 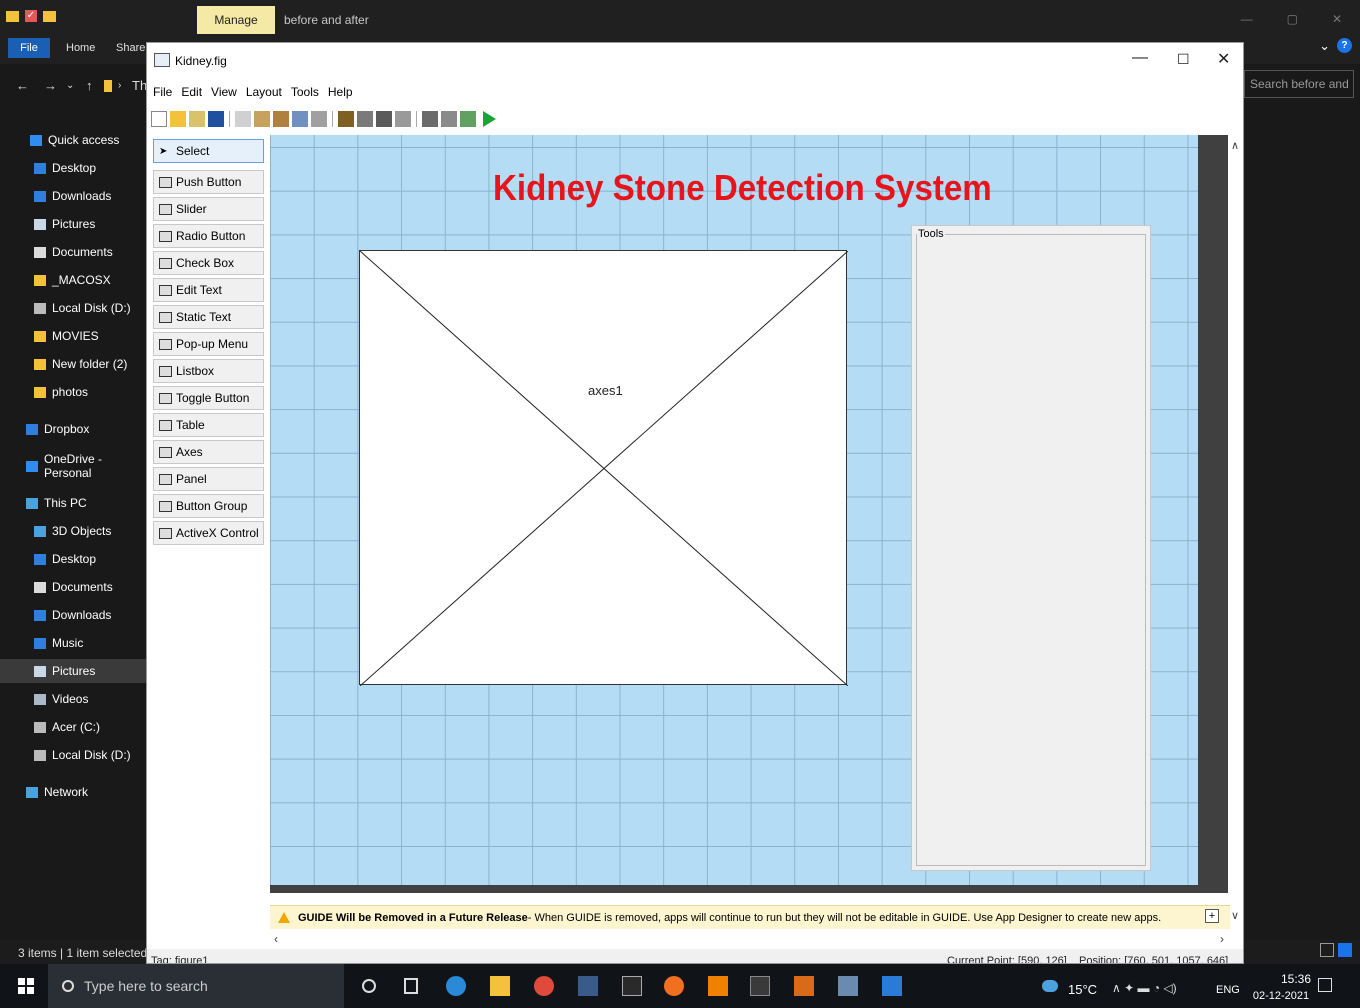 What do you see at coordinates (74, 792) in the screenshot?
I see `sidebar-item: Network` at bounding box center [74, 792].